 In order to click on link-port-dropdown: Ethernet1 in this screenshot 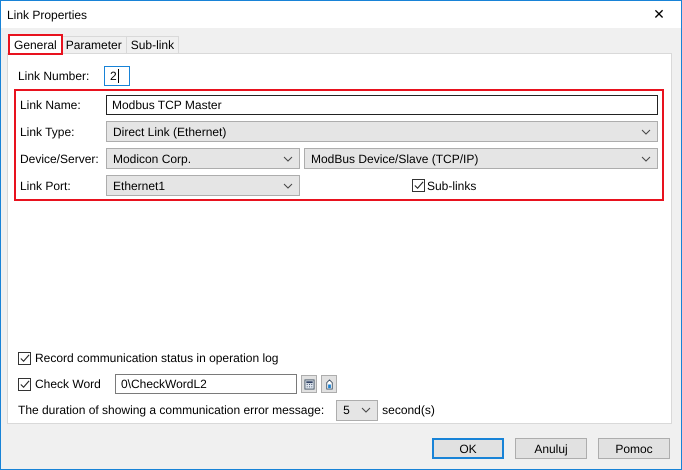, I will do `click(203, 185)`.